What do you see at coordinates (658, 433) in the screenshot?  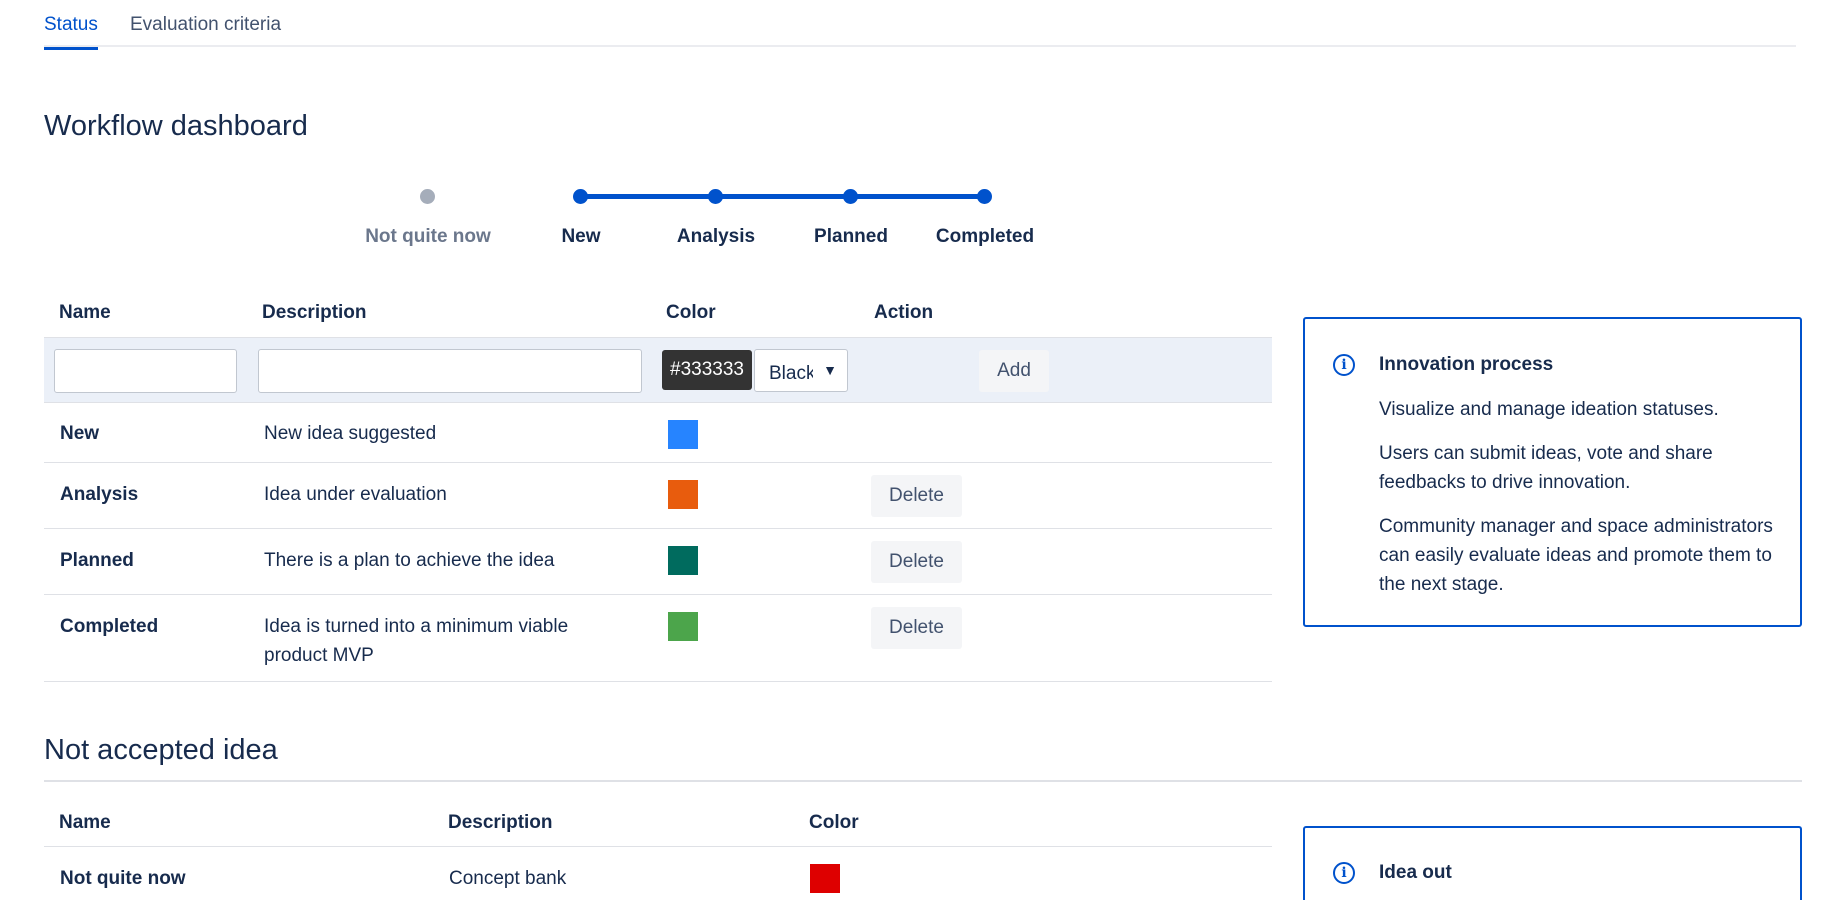 I see `table-row: New New idea suggested` at bounding box center [658, 433].